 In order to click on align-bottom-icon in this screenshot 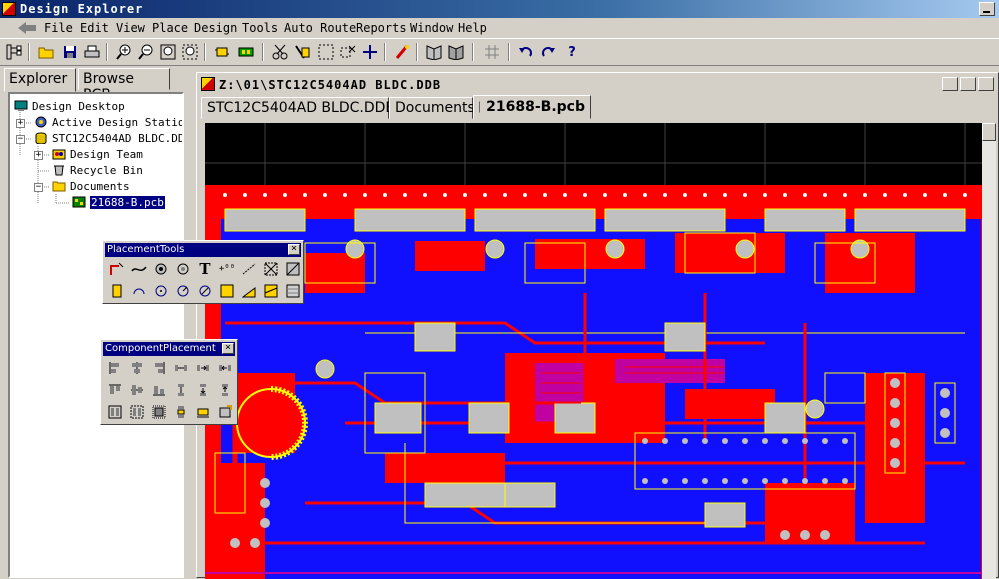, I will do `click(159, 390)`.